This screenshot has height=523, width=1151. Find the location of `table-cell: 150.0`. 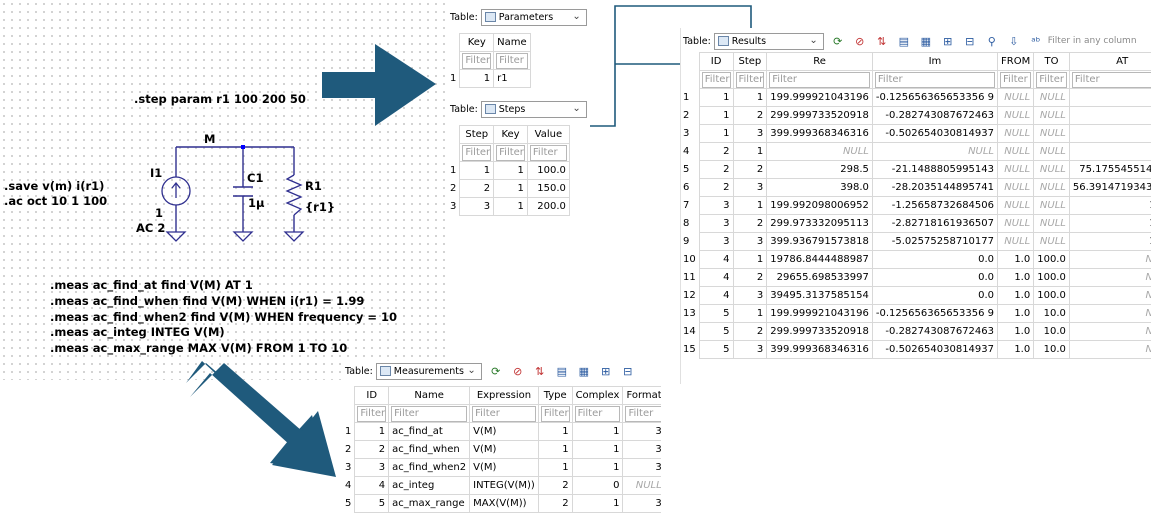

table-cell: 150.0 is located at coordinates (548, 188).